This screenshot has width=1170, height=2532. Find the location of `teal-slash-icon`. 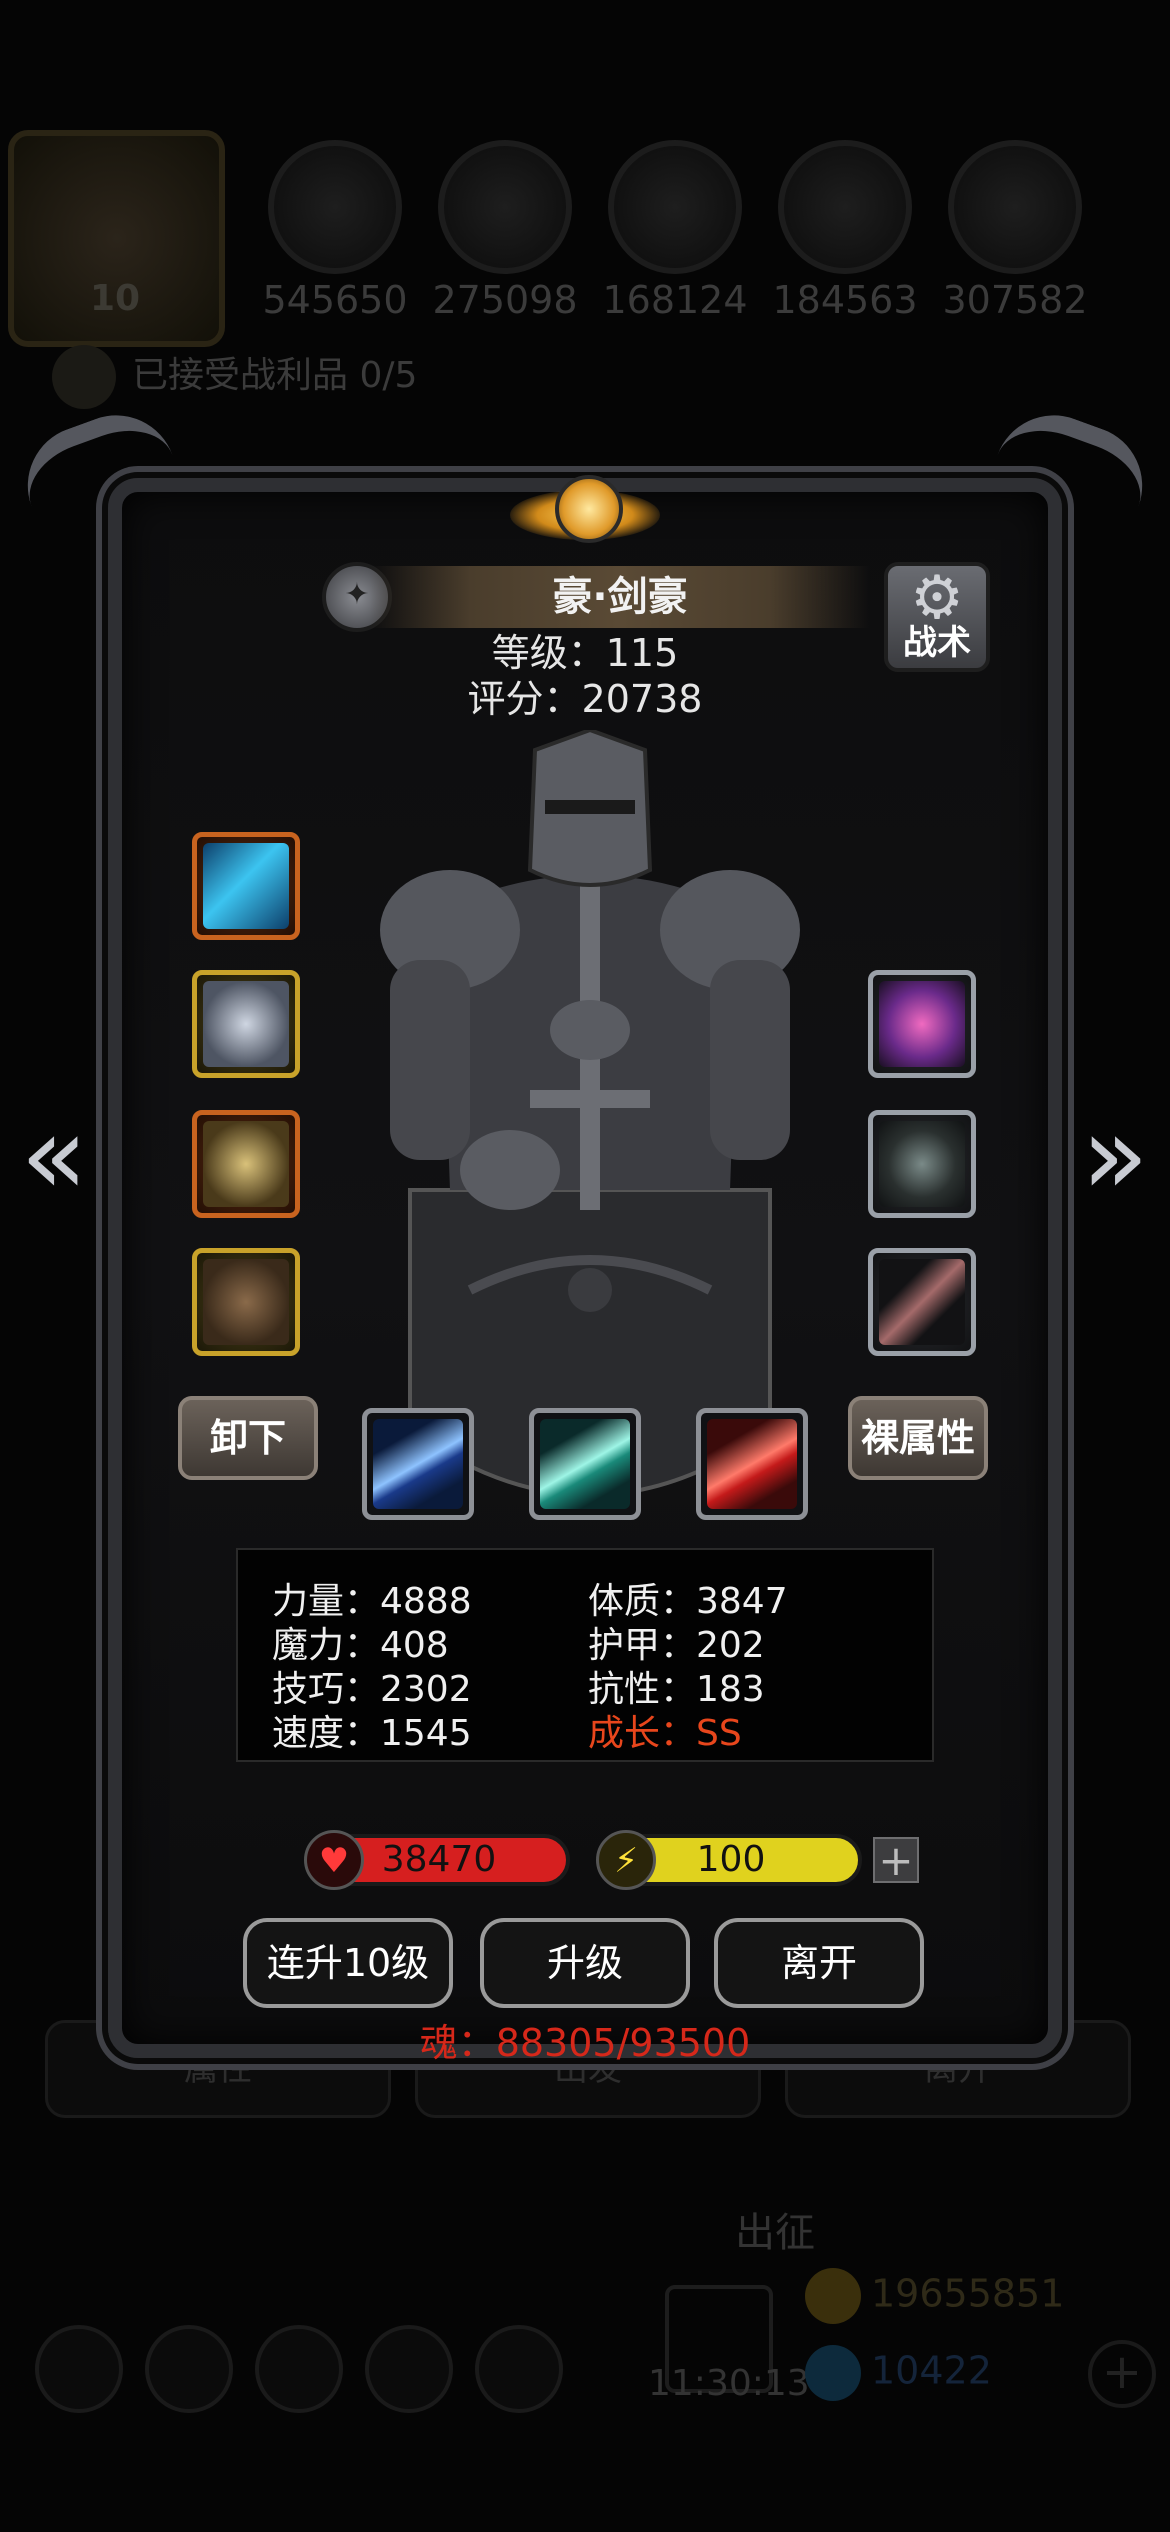

teal-slash-icon is located at coordinates (585, 1464).